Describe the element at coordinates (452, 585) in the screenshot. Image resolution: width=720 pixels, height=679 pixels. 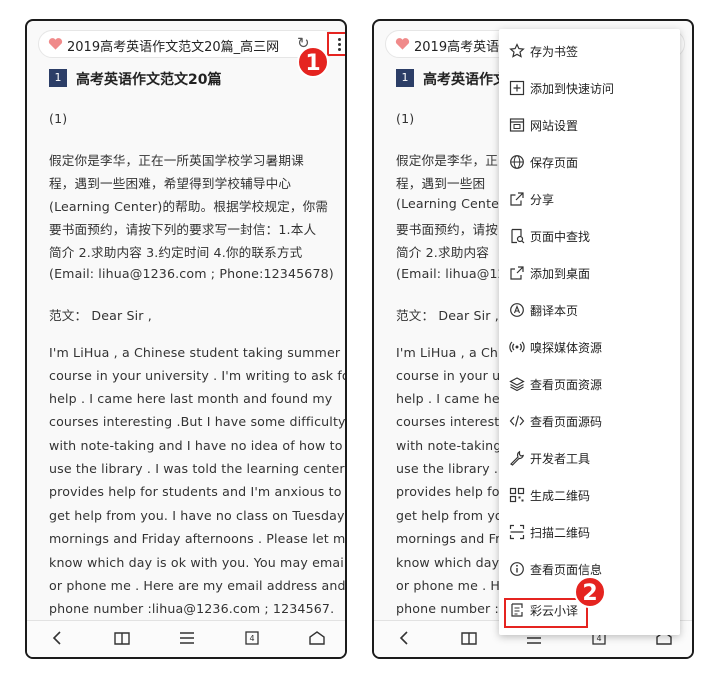
I see `article-line: or phone me . He` at that location.